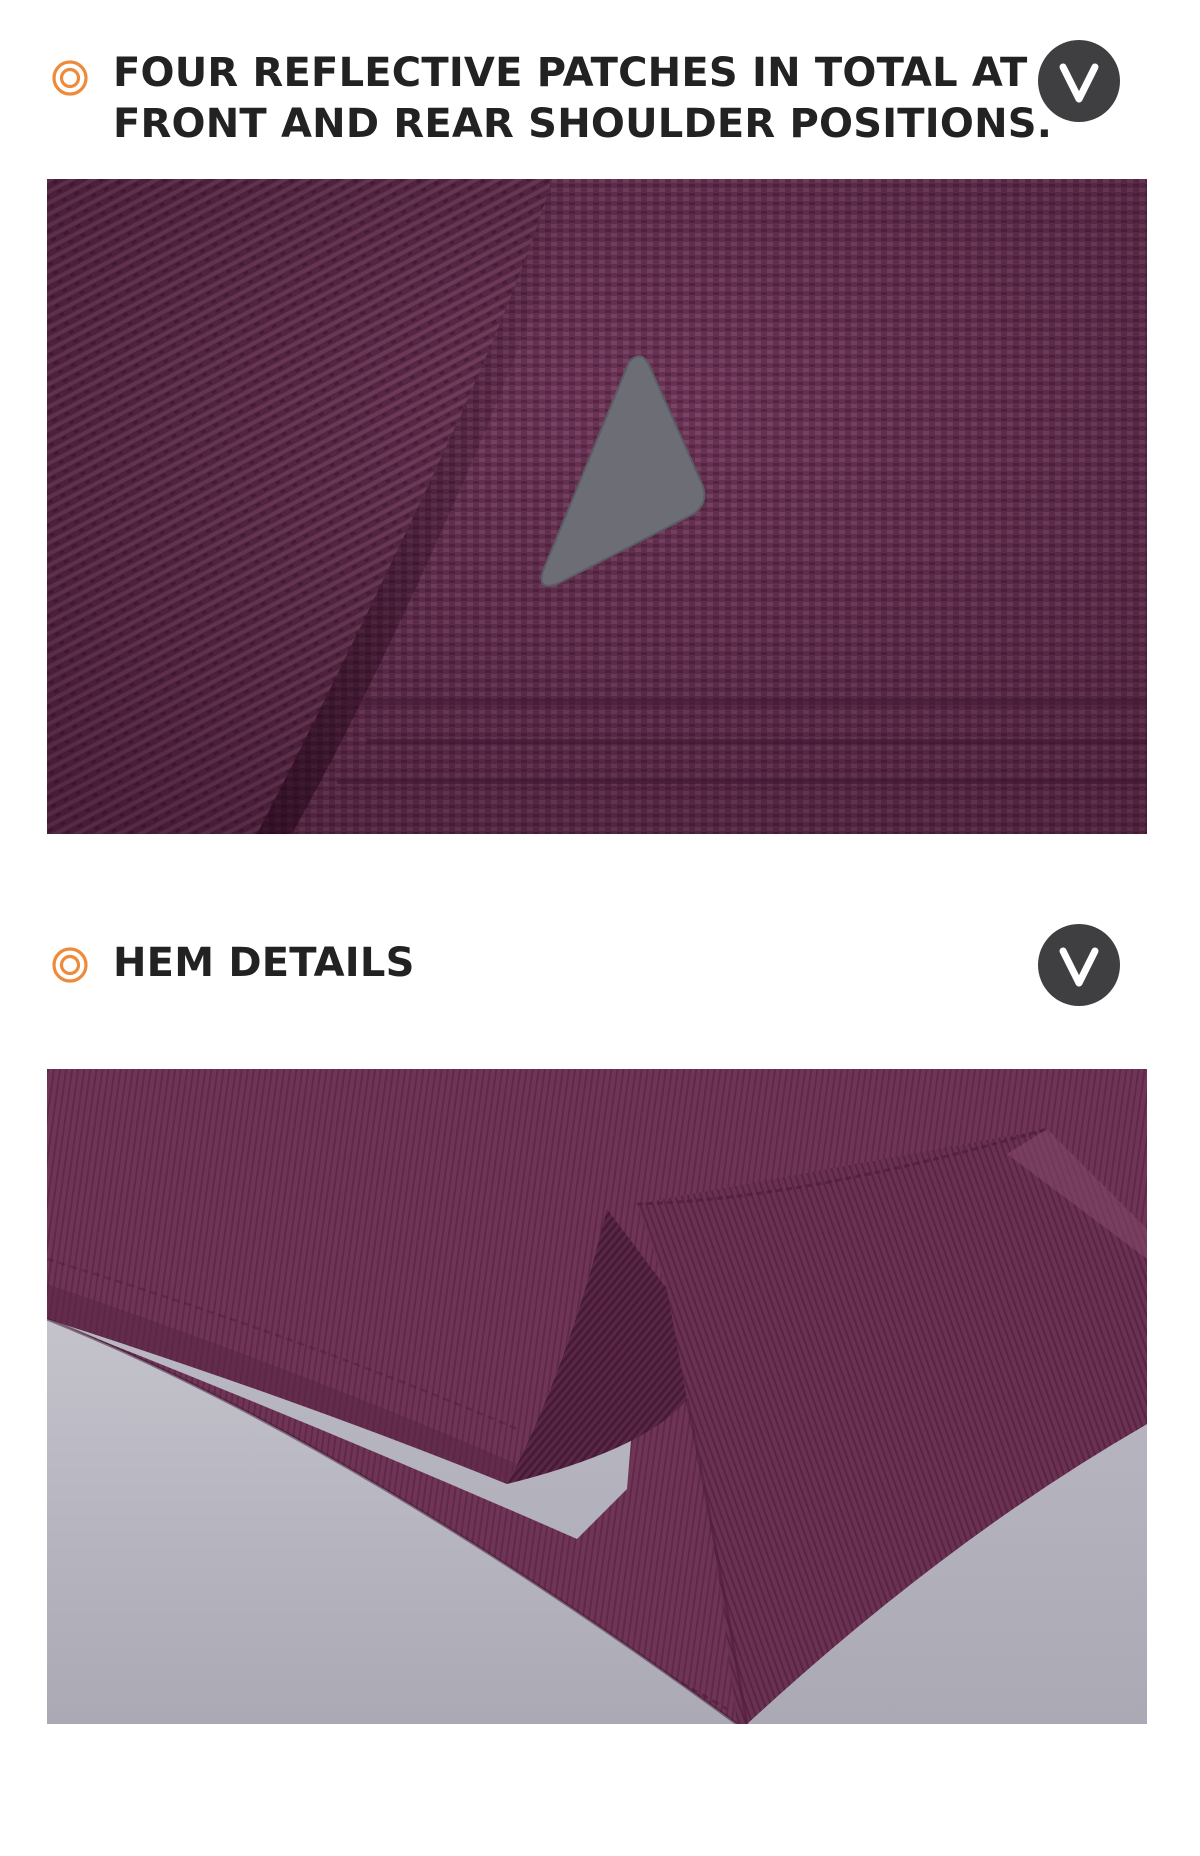 This screenshot has height=1856, width=1200. Describe the element at coordinates (570, 73) in the screenshot. I see `section-title-line: FOUR REFLECTIVE PATCHES IN TOTAL AT` at that location.